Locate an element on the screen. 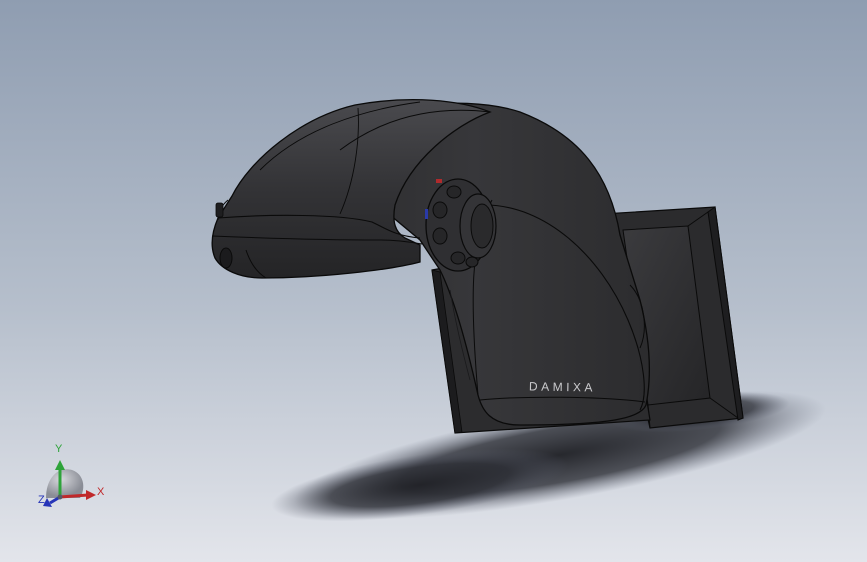  y-axis-label: Y is located at coordinates (59, 449).